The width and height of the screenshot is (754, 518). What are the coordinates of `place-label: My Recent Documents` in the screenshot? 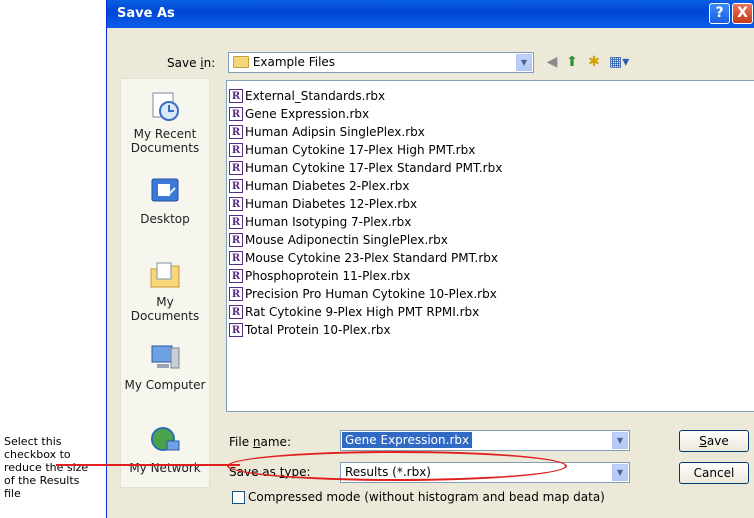 It's located at (165, 141).